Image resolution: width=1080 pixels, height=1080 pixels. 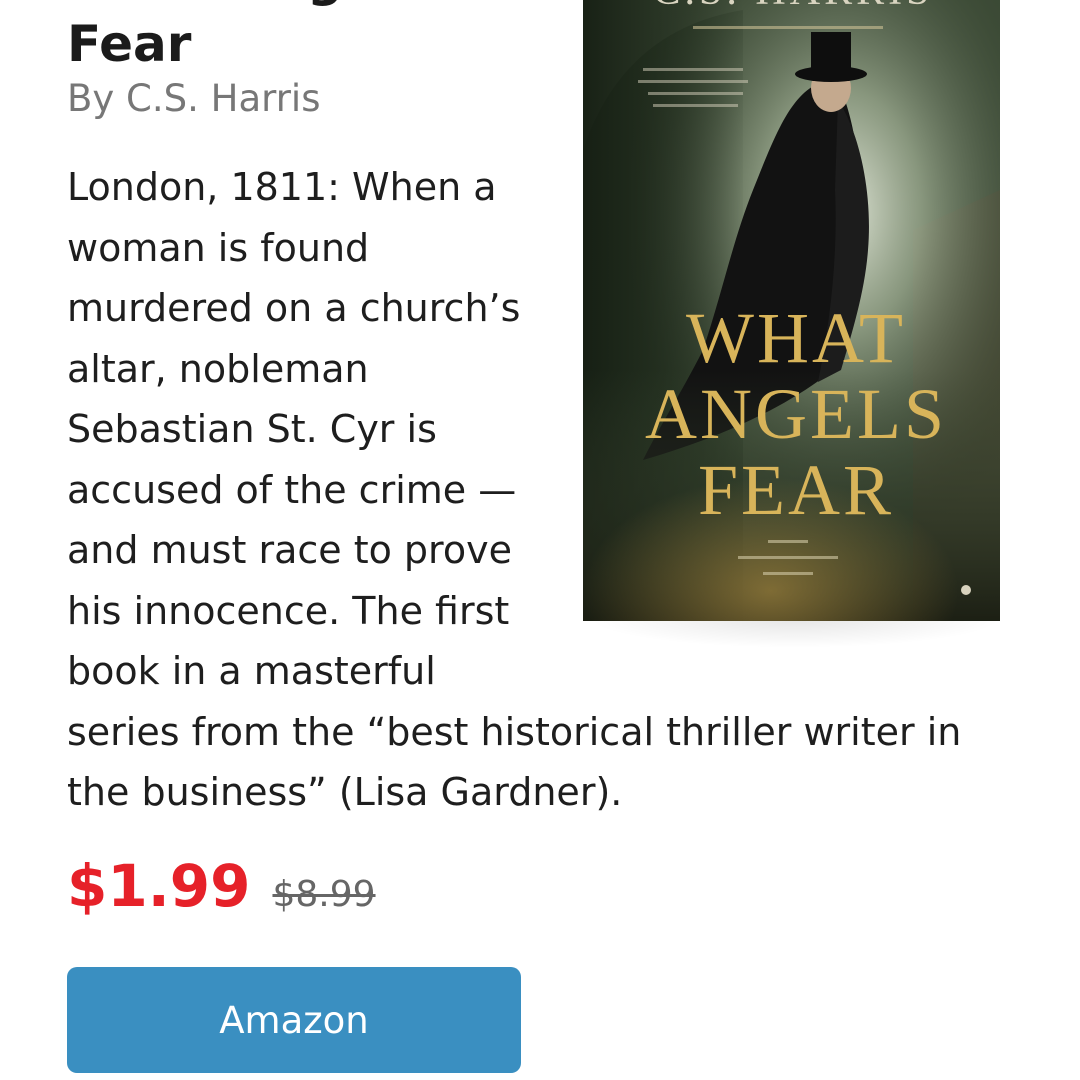 I want to click on book-author: By C.S. Harris, so click(x=194, y=98).